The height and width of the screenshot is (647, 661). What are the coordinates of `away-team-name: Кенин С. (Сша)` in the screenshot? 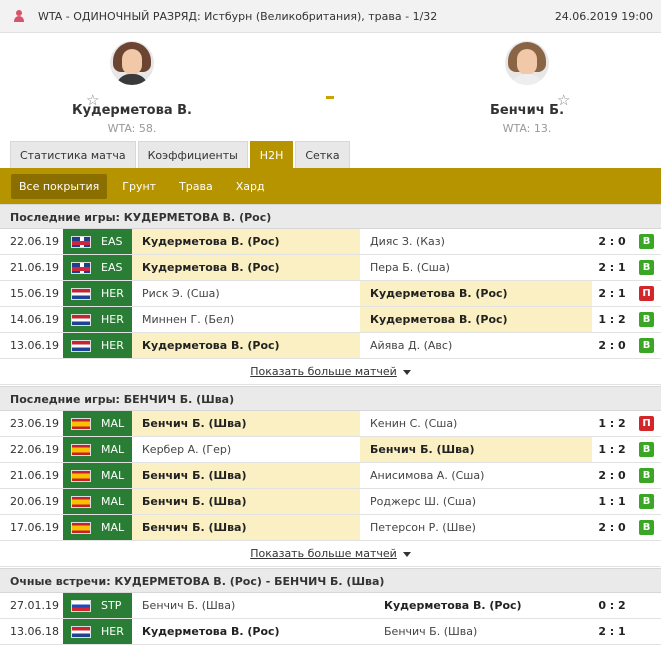 It's located at (476, 423).